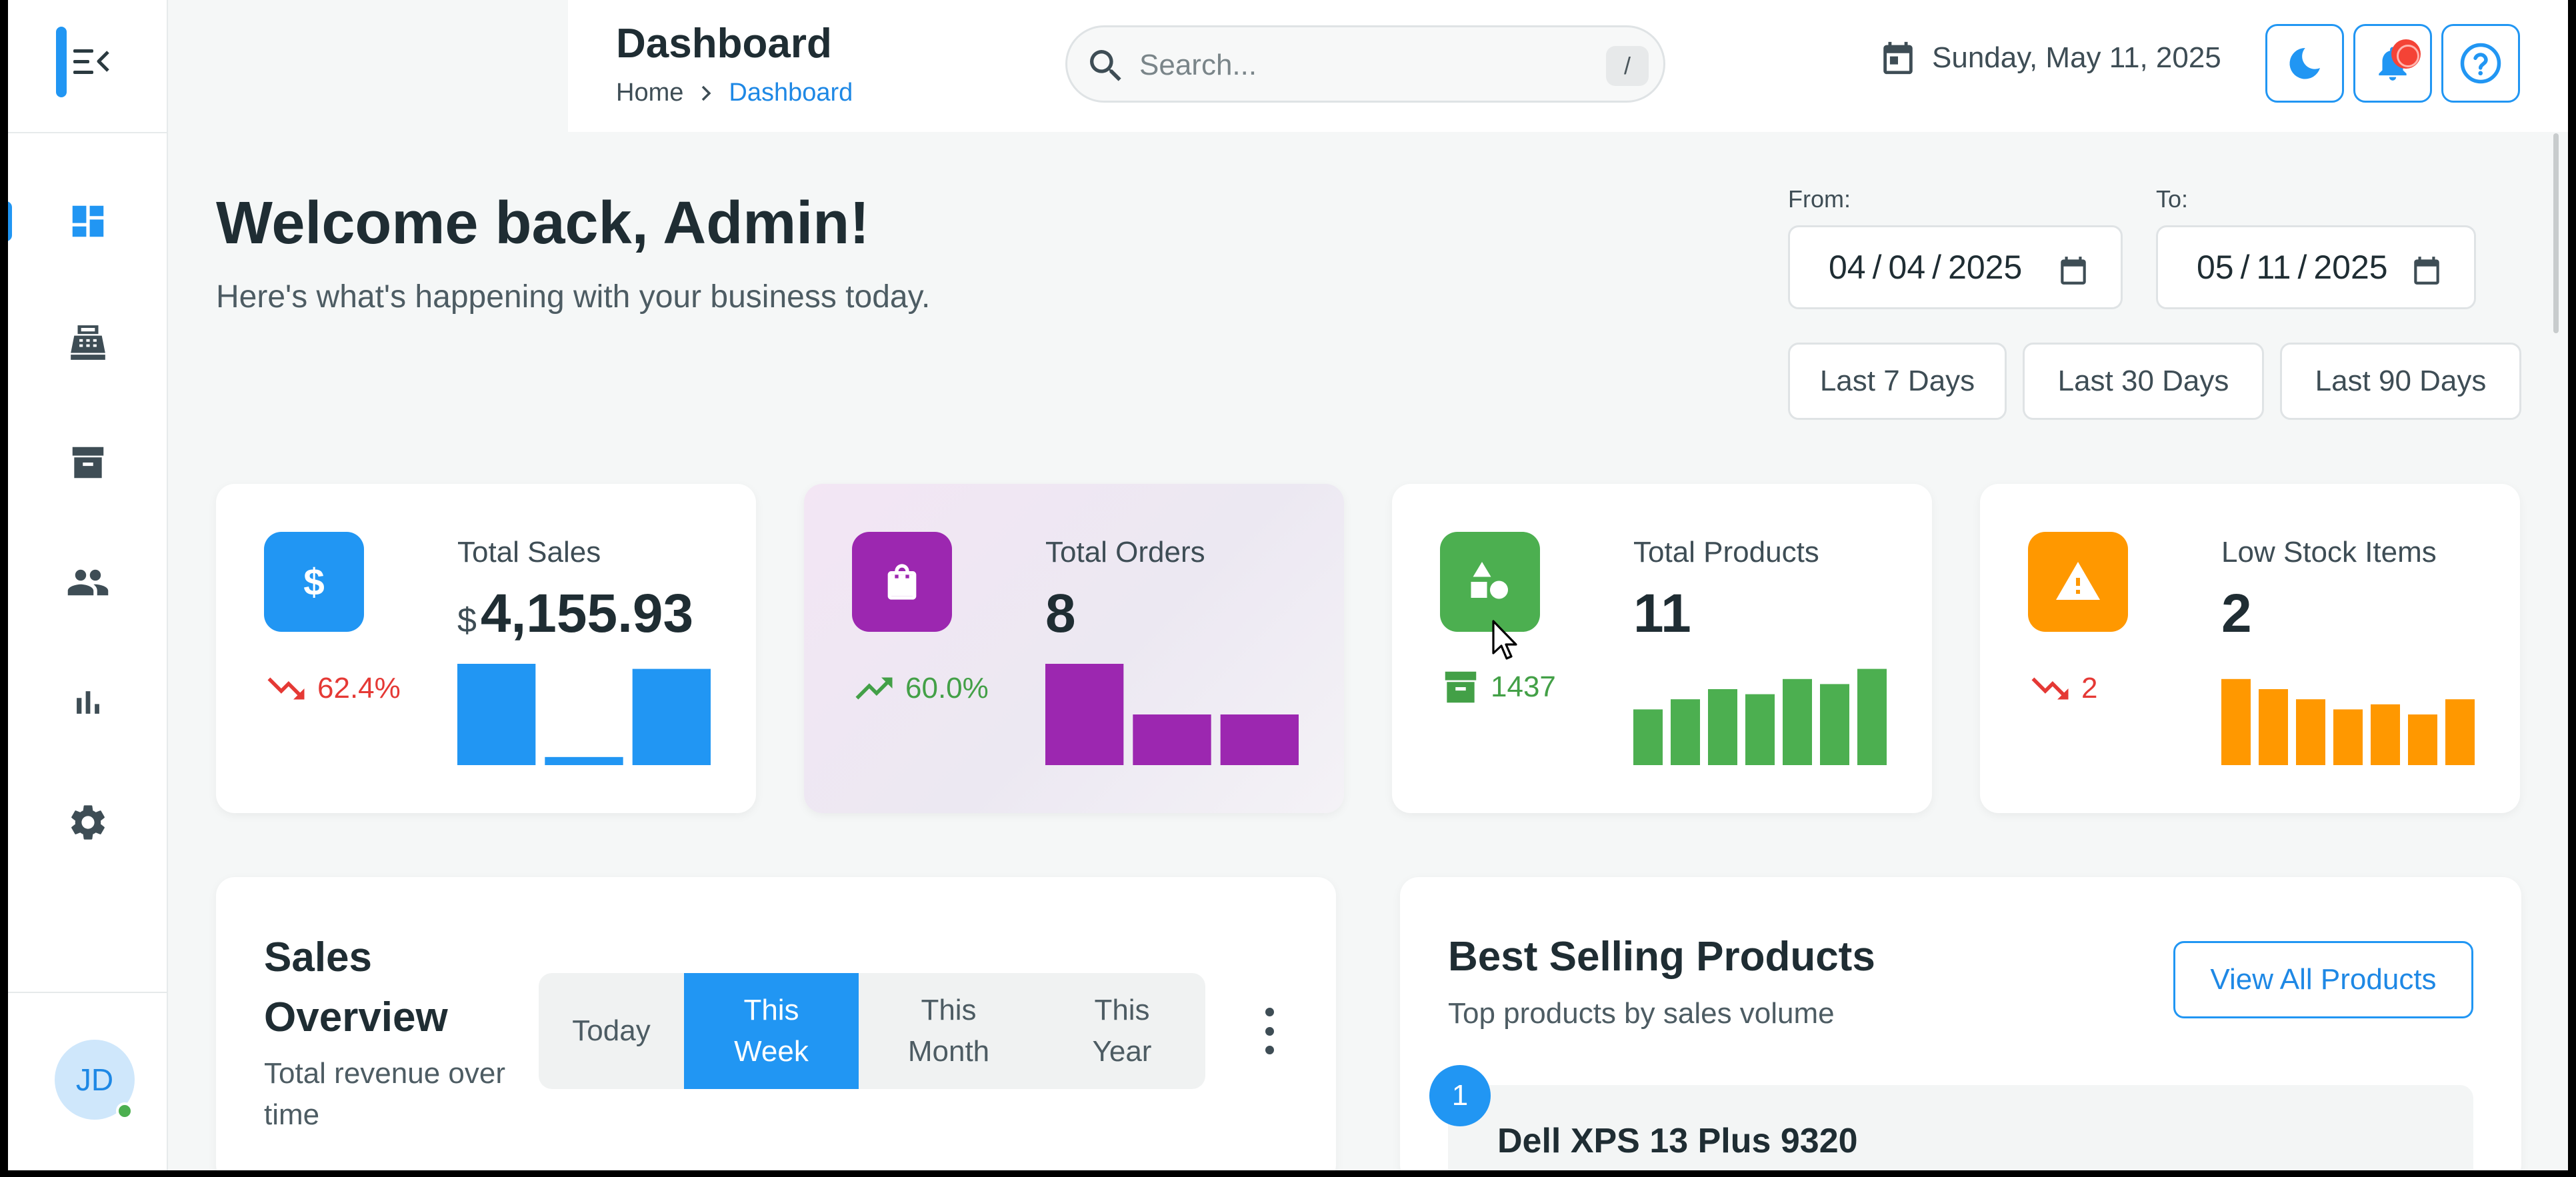 This screenshot has width=2576, height=1177. Describe the element at coordinates (1662, 613) in the screenshot. I see `stat-value: 11` at that location.